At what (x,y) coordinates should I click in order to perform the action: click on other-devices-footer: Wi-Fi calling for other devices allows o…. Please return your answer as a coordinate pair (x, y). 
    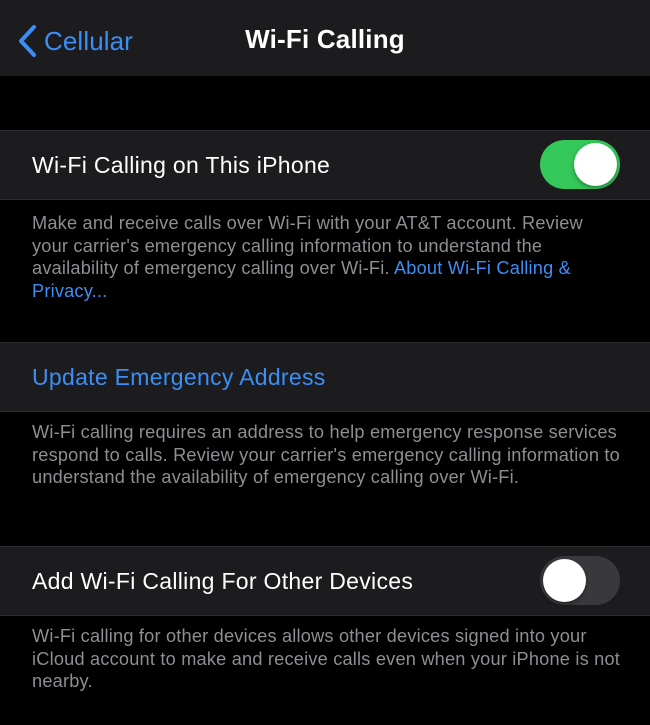
    Looking at the image, I should click on (326, 659).